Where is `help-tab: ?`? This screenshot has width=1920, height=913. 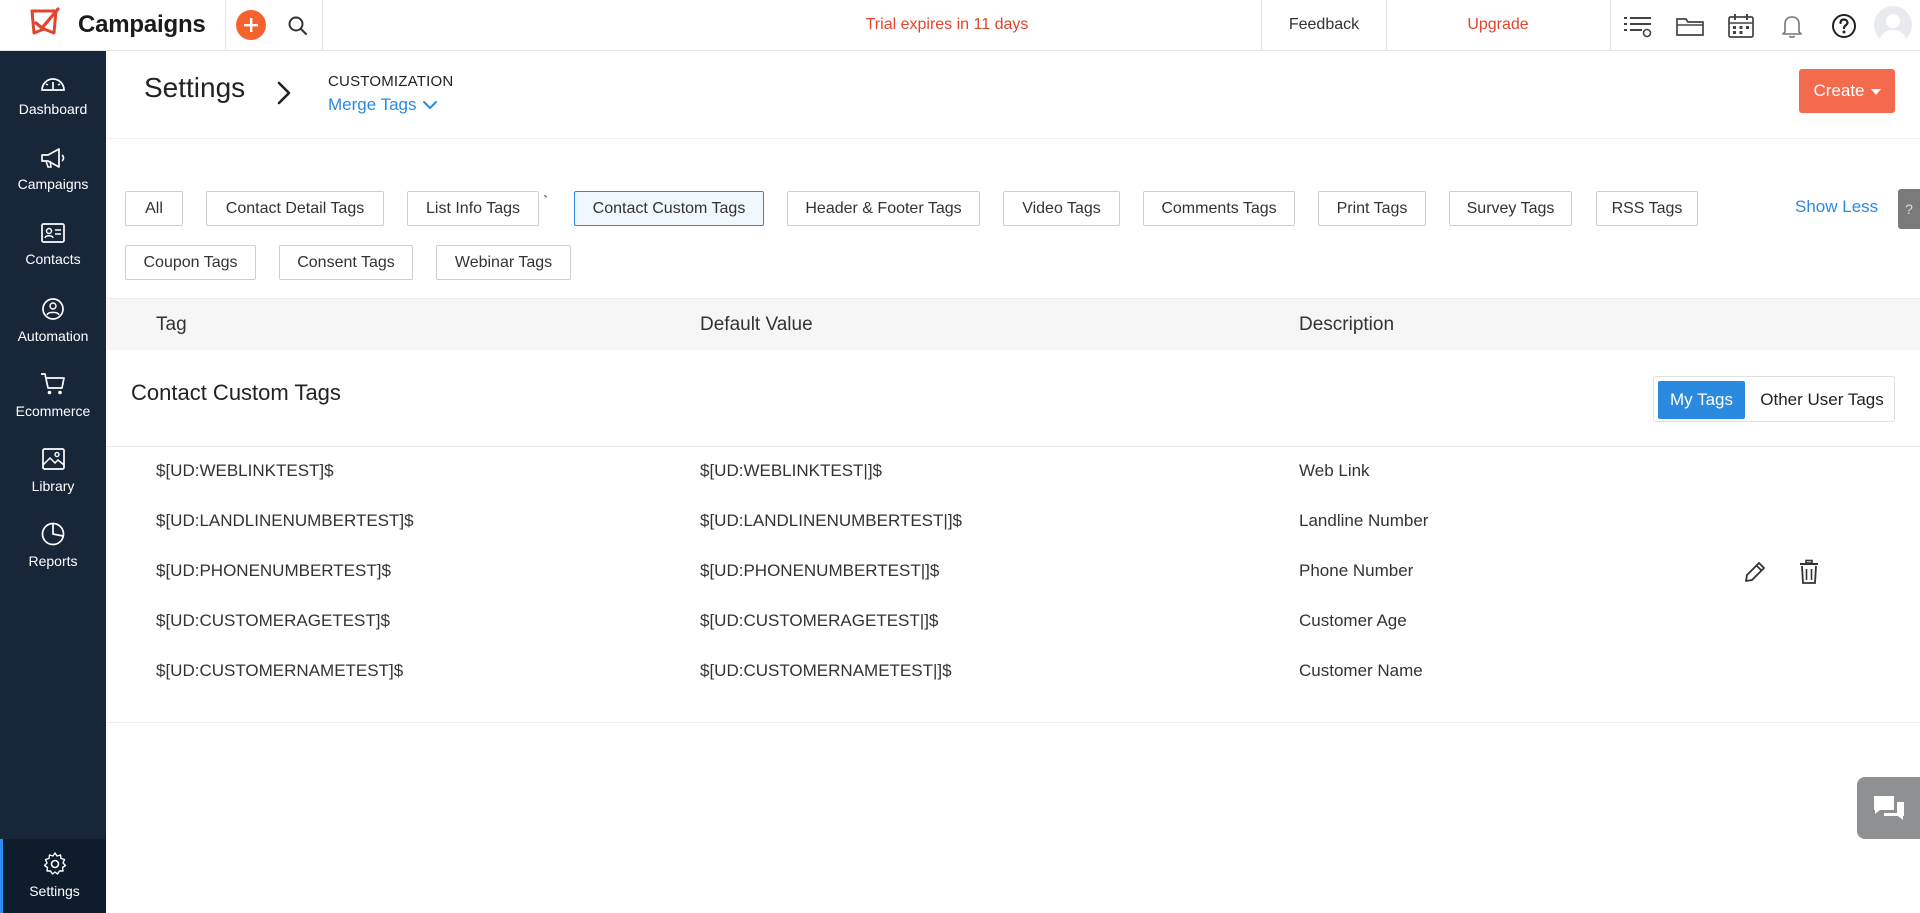 help-tab: ? is located at coordinates (1909, 209).